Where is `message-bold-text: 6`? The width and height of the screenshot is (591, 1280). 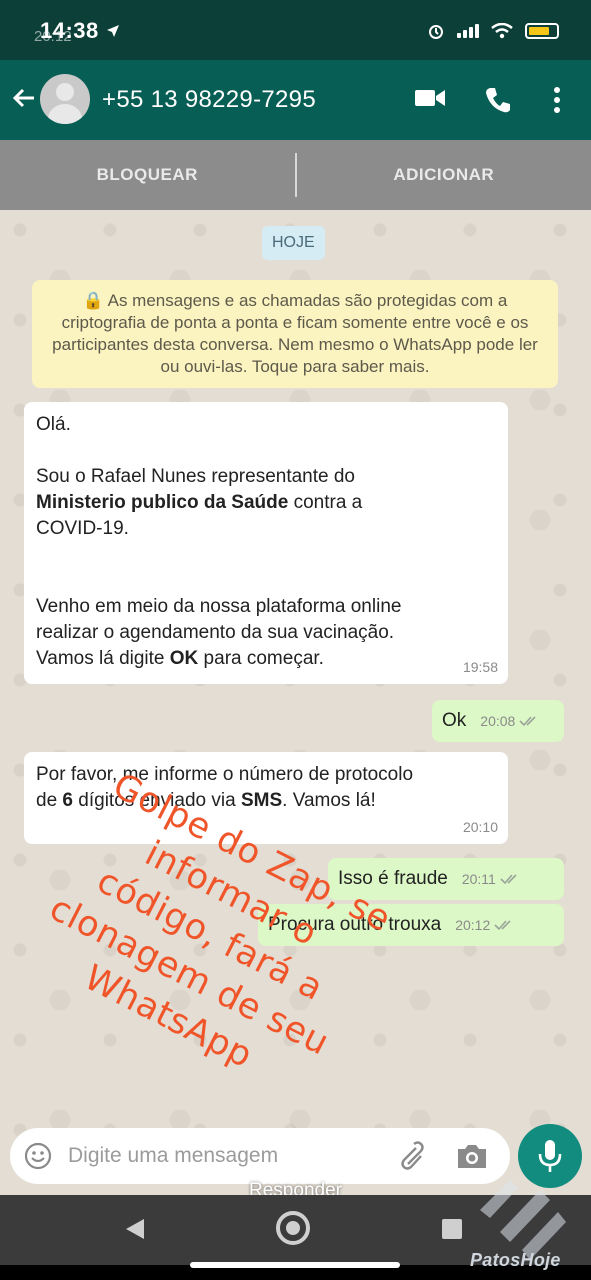
message-bold-text: 6 is located at coordinates (67, 800).